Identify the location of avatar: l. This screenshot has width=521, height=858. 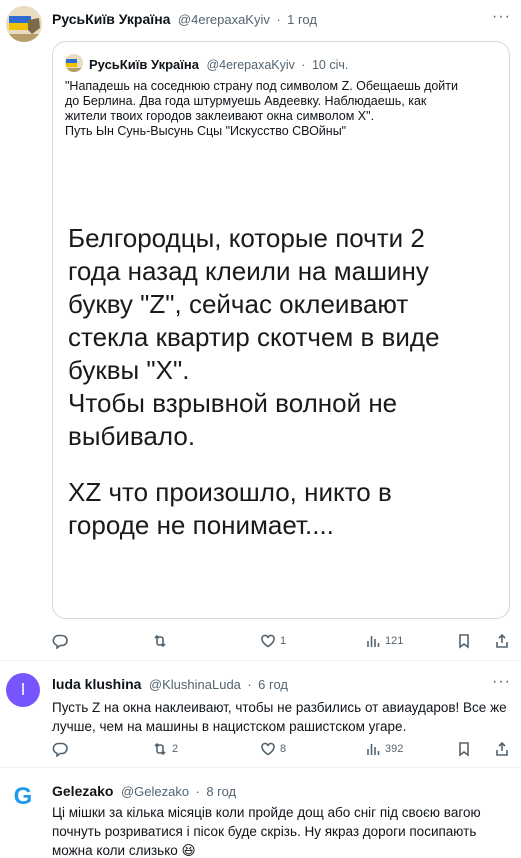
(23, 690).